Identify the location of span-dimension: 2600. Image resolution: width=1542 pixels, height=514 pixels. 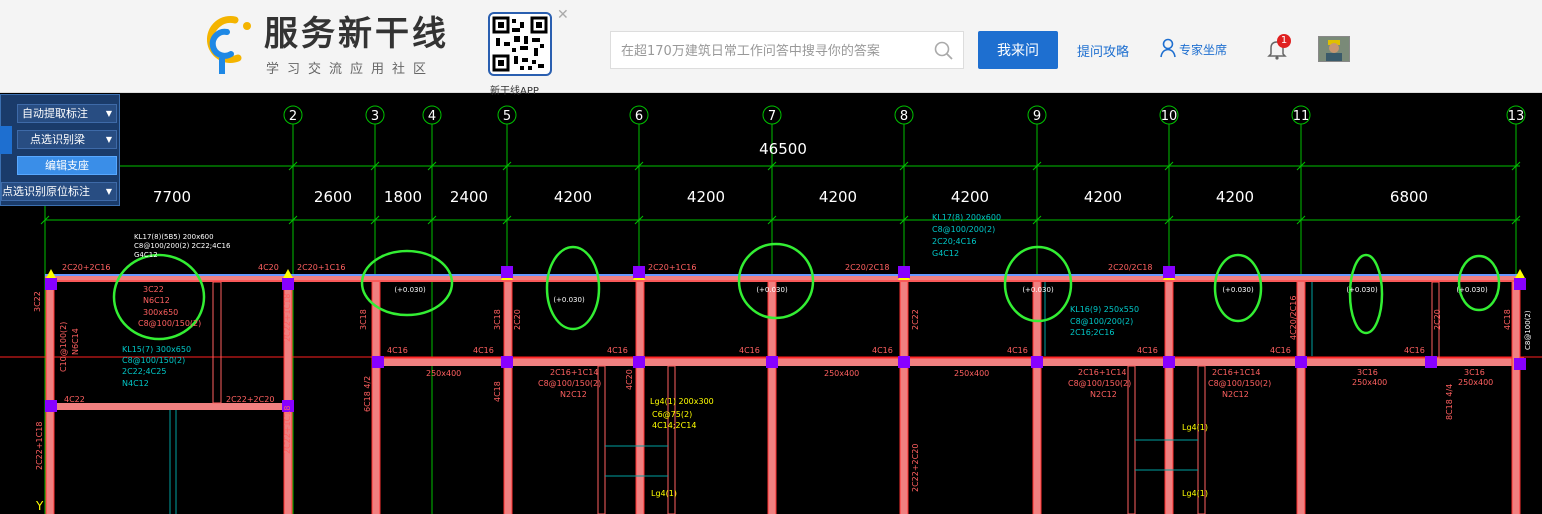
(333, 197).